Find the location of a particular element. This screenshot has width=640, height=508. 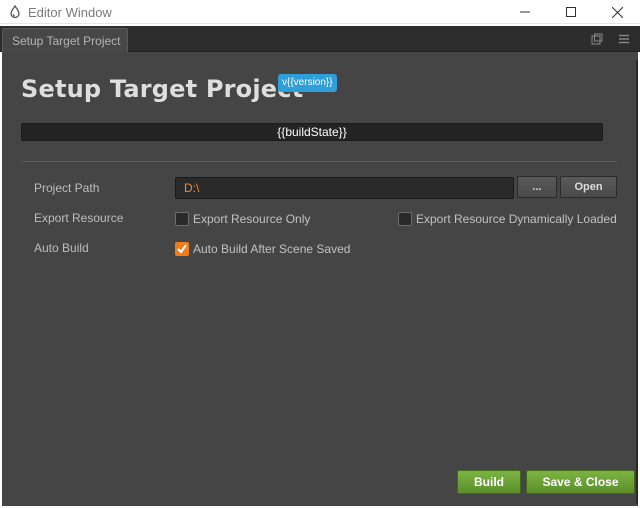

version-badge: v{{version}} is located at coordinates (307, 83).